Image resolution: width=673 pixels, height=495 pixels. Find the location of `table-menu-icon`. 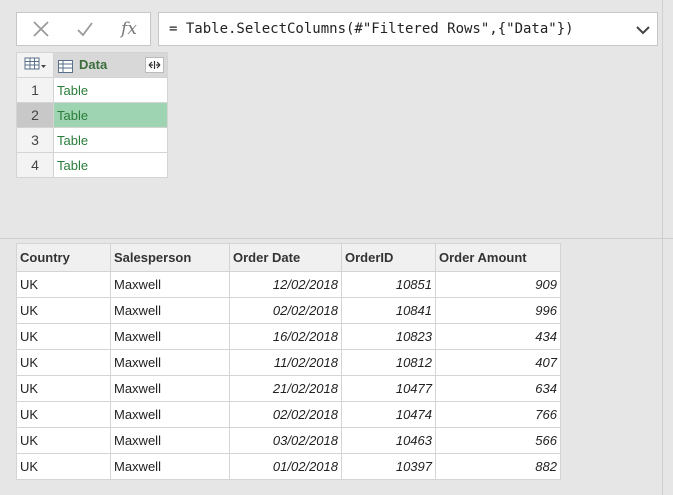

table-menu-icon is located at coordinates (35, 63).